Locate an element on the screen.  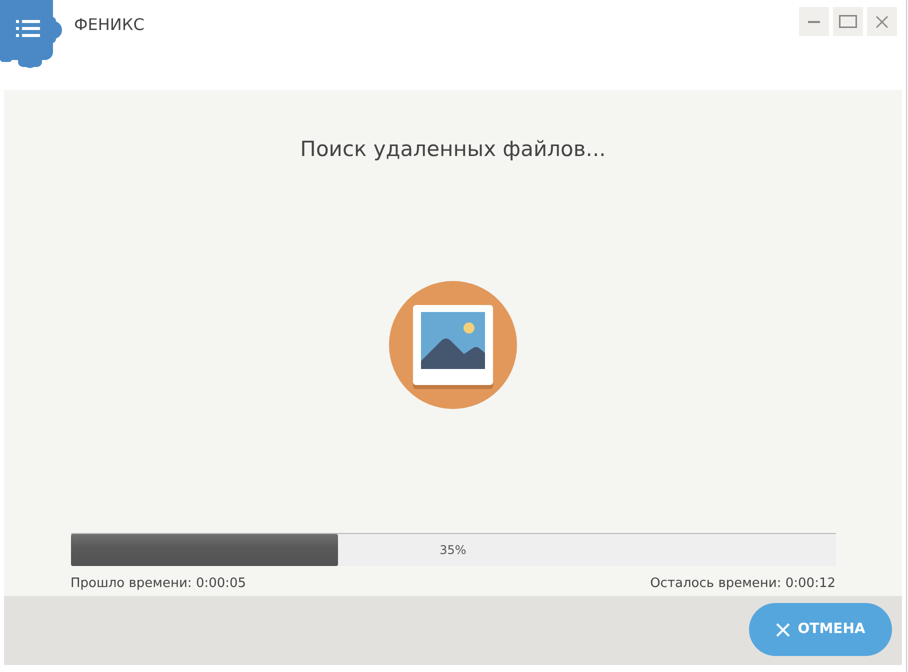
remaining-time: Осталось времени: 0:00:12 is located at coordinates (743, 584).